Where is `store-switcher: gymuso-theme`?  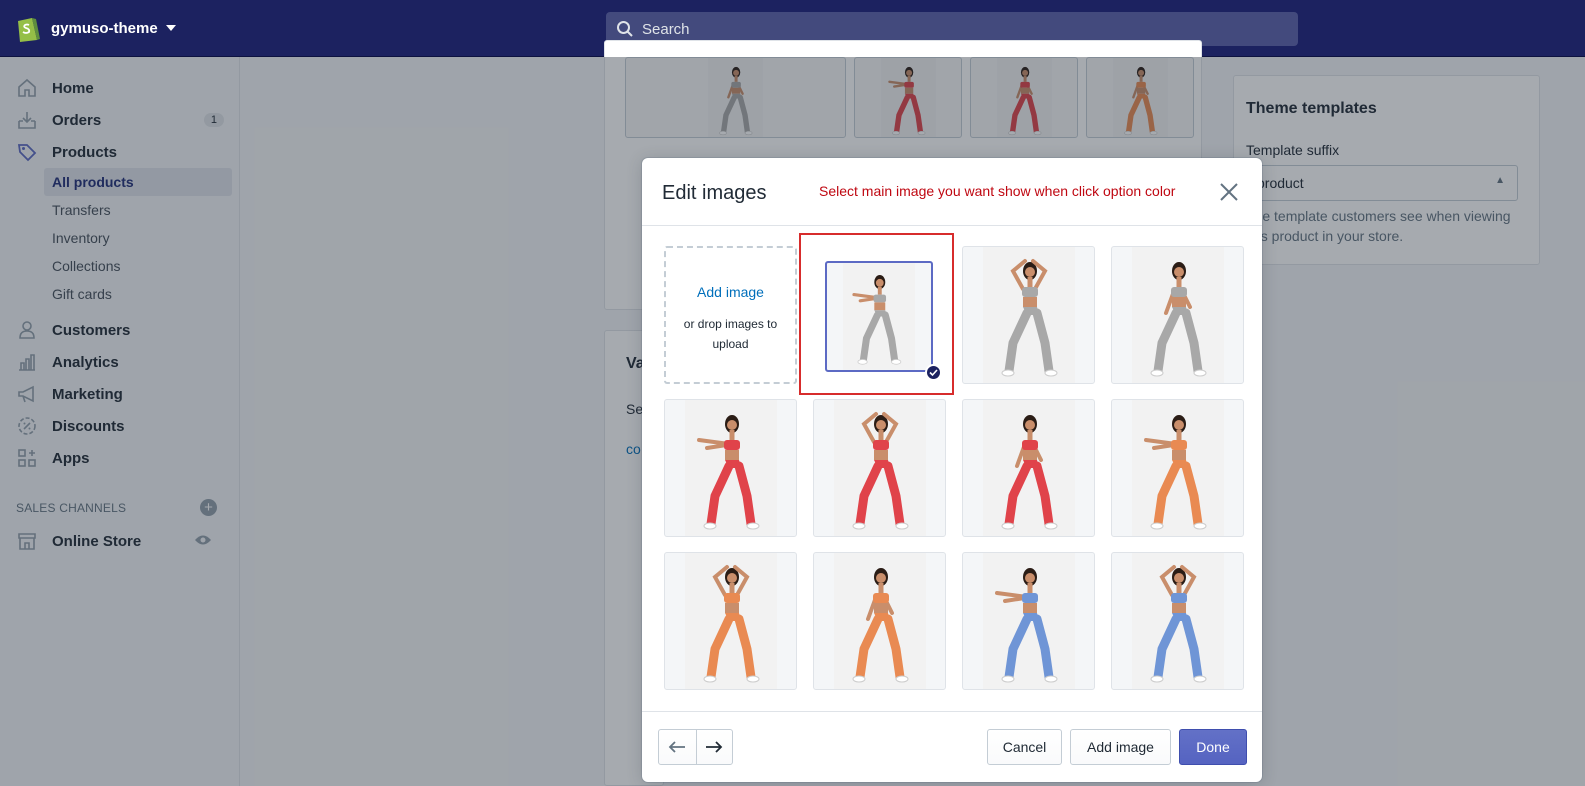 store-switcher: gymuso-theme is located at coordinates (95, 28).